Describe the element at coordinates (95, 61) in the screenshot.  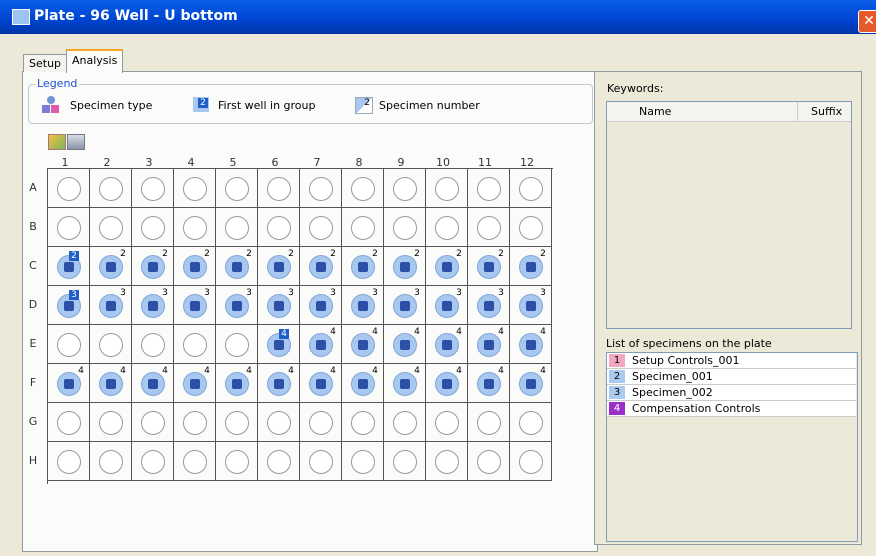
I see `tab-analysis: Analysis` at that location.